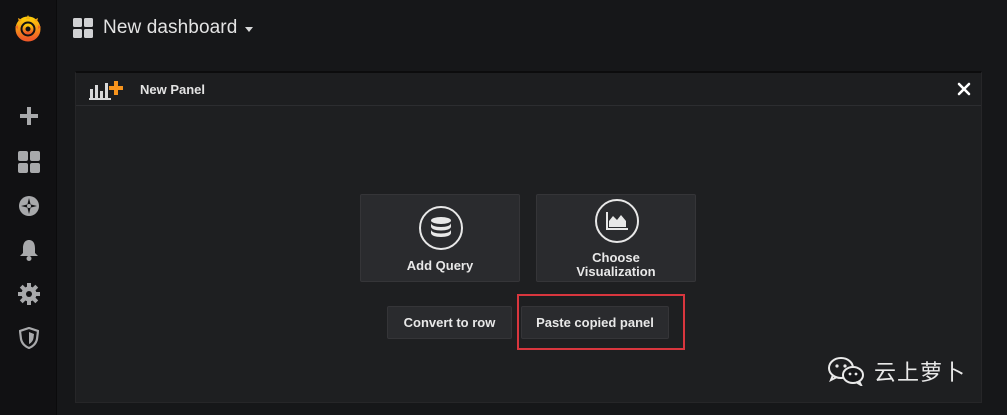 Image resolution: width=1007 pixels, height=415 pixels. I want to click on add-panel-icon, so click(107, 90).